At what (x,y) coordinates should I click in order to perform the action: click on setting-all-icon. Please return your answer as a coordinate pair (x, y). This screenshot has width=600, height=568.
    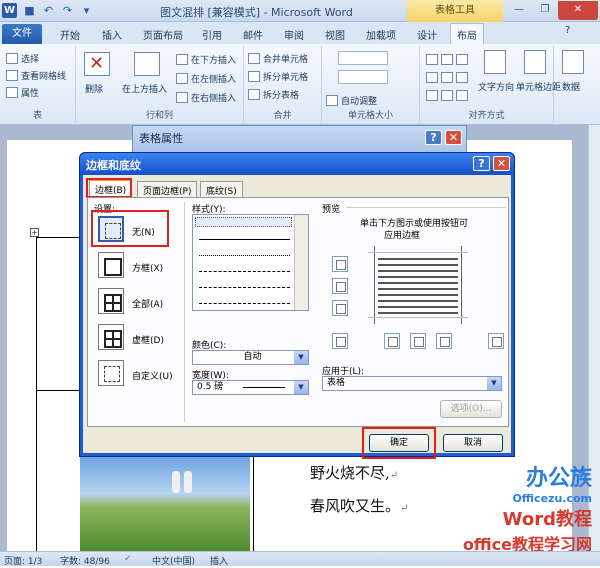
    Looking at the image, I should click on (111, 301).